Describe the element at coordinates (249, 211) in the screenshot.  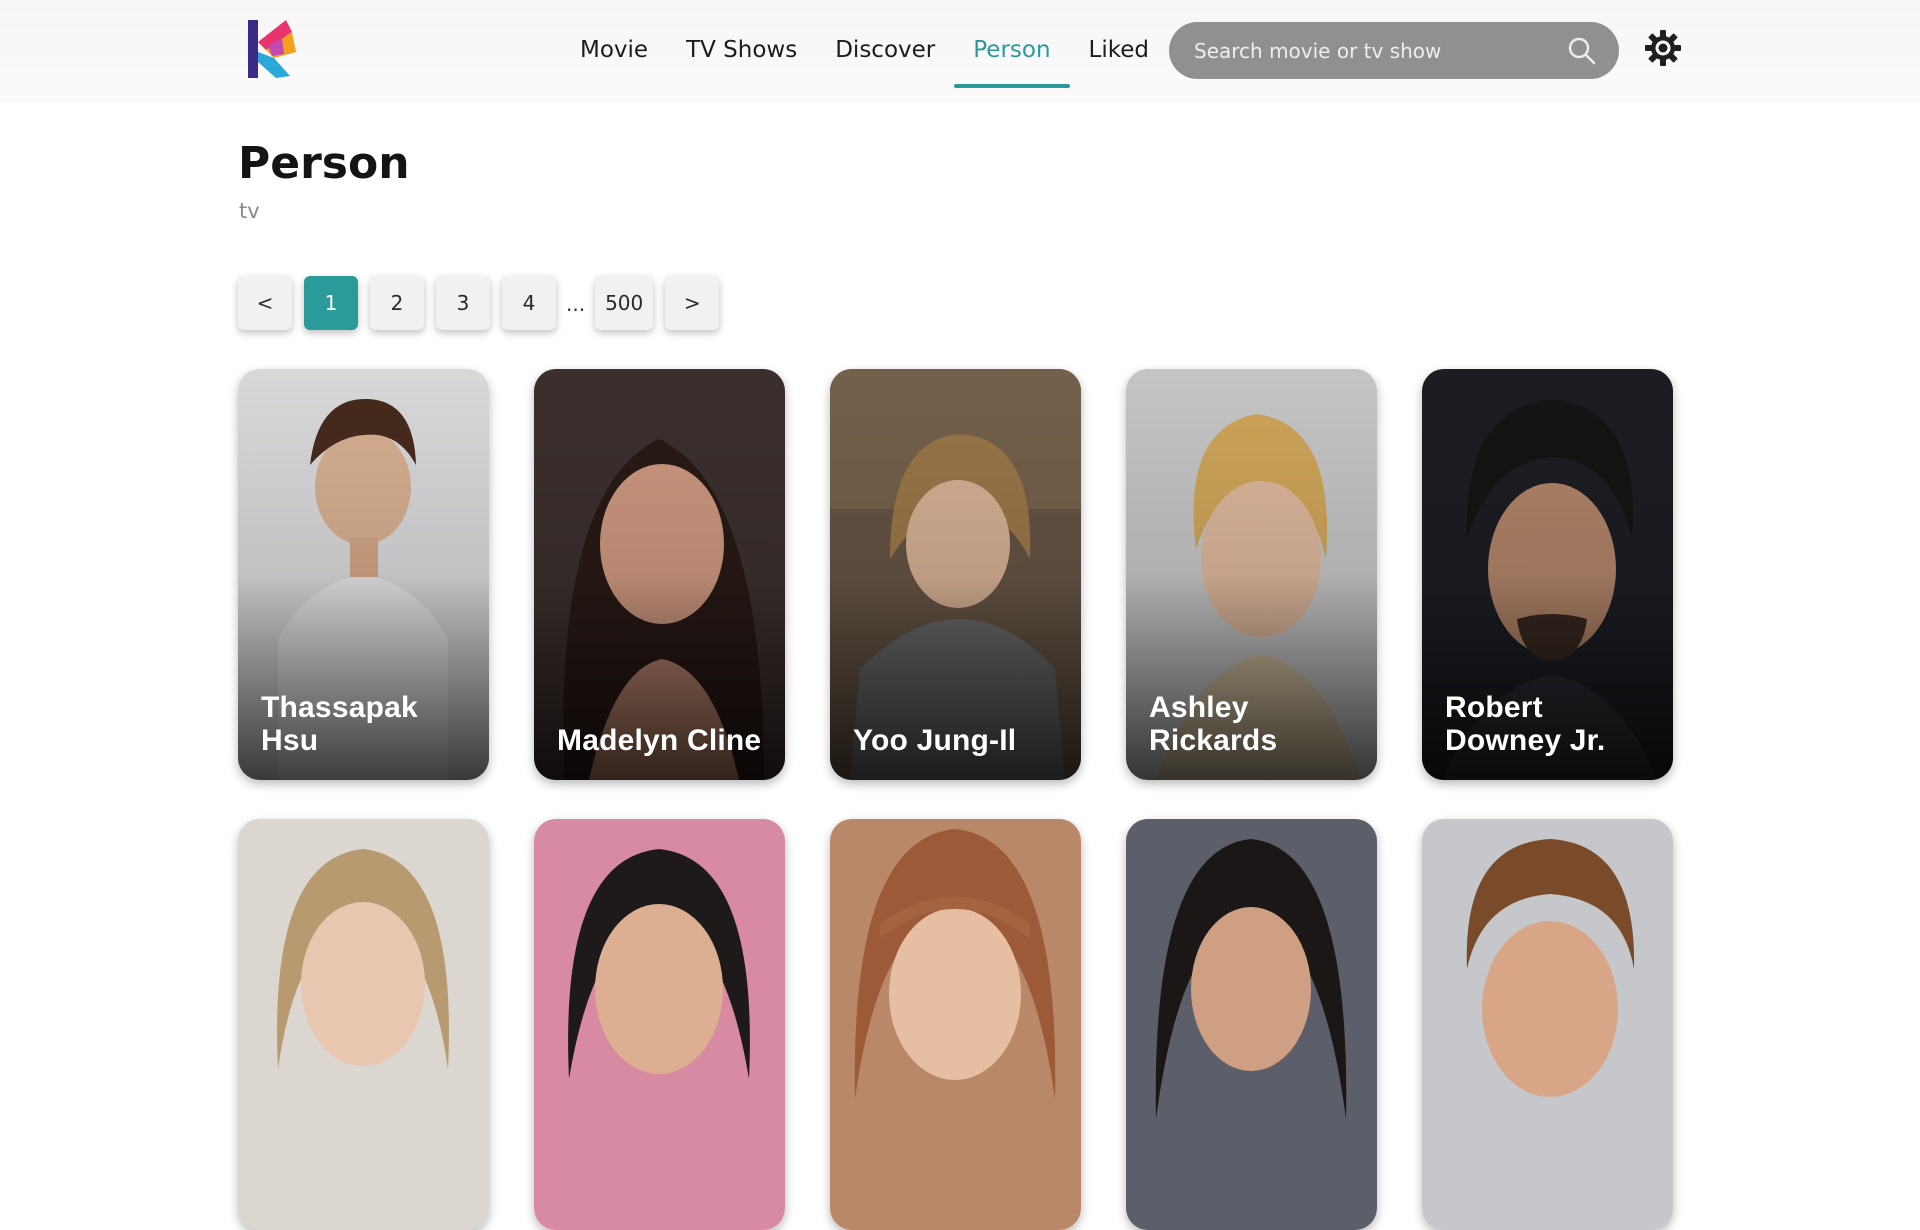
I see `page-subtitle: tv` at that location.